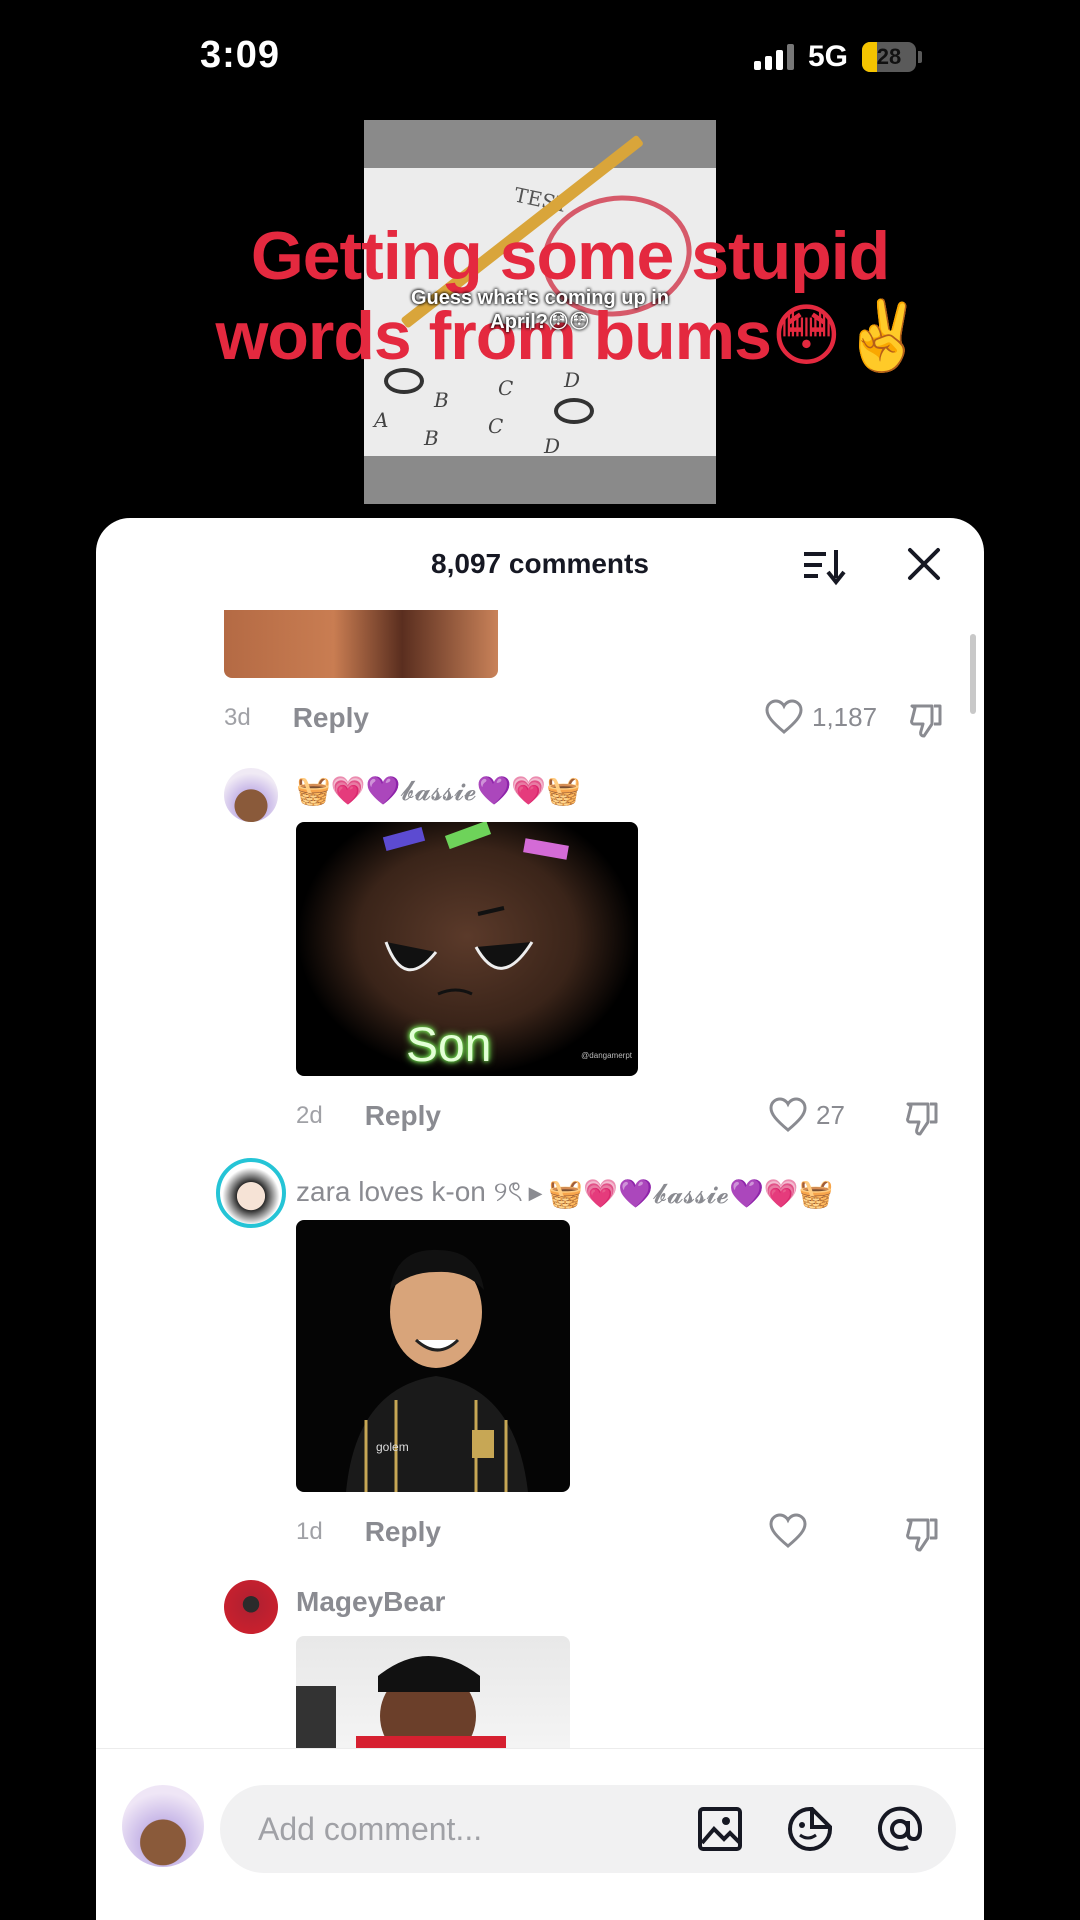 The width and height of the screenshot is (1080, 1920). I want to click on comment-time: 2d, so click(309, 1115).